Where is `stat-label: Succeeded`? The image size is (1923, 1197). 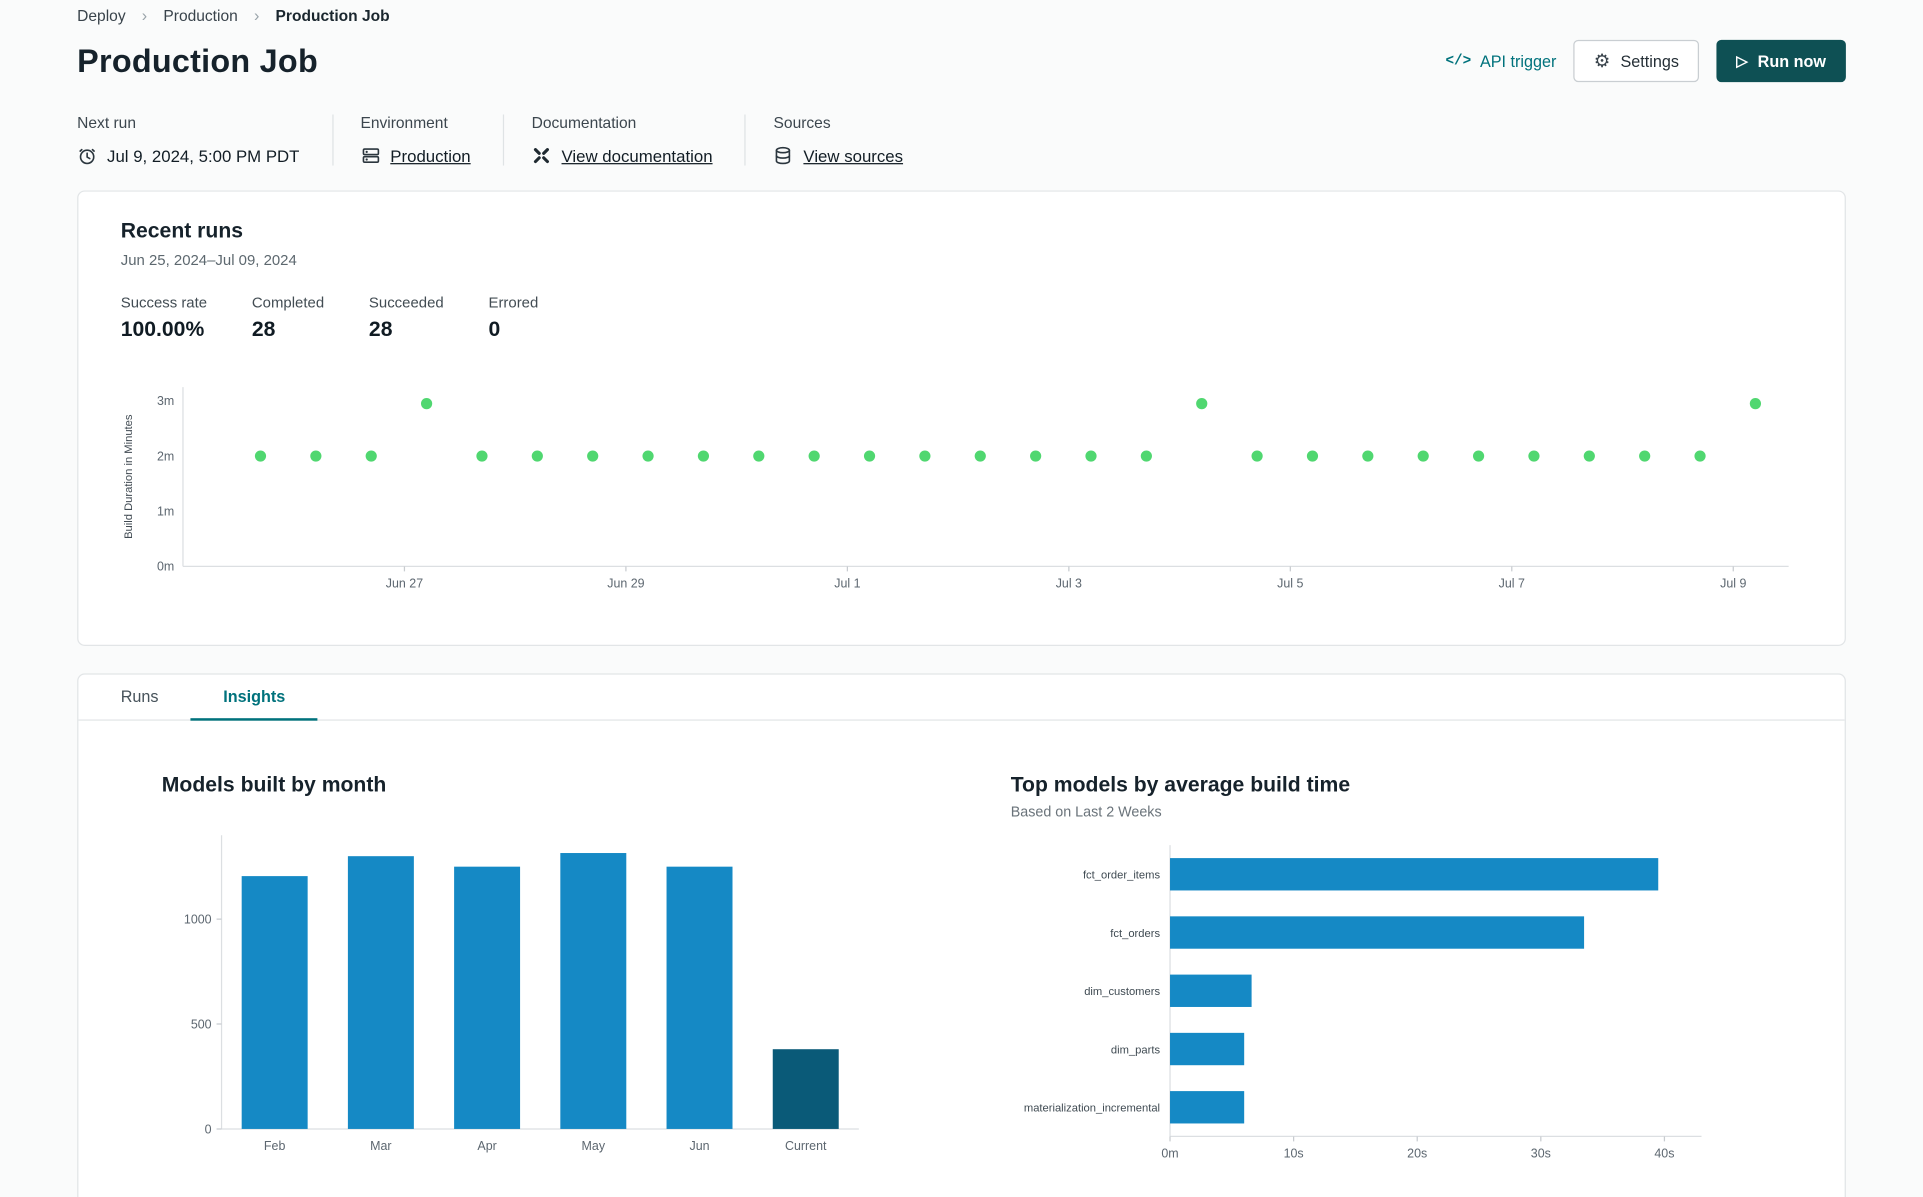 stat-label: Succeeded is located at coordinates (406, 302).